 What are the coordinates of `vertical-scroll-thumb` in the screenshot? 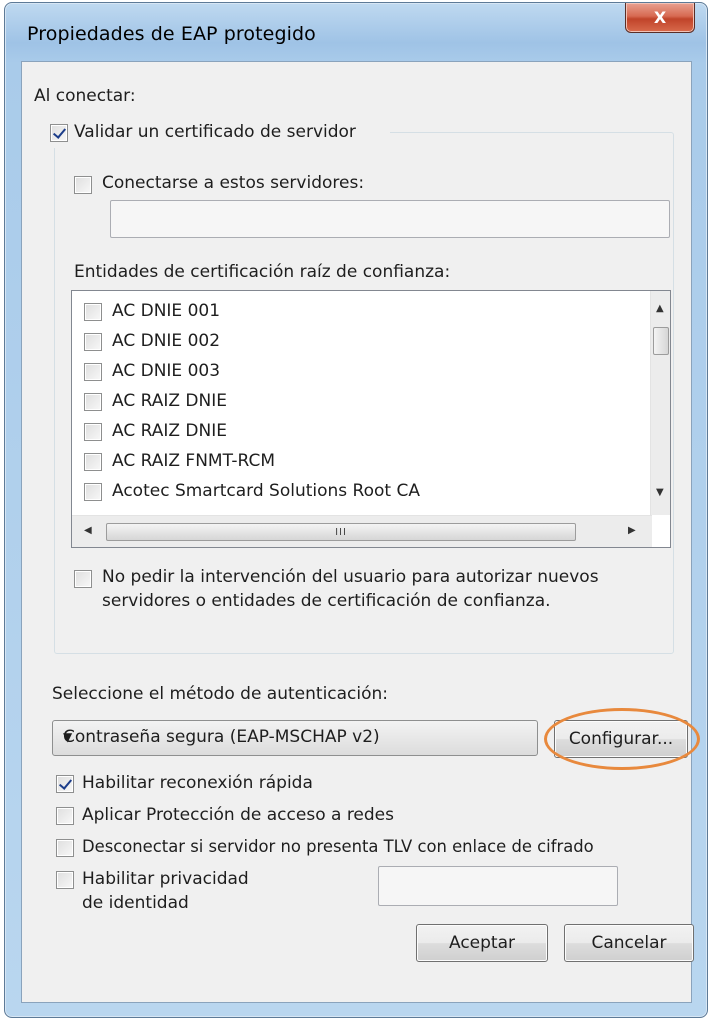 It's located at (661, 341).